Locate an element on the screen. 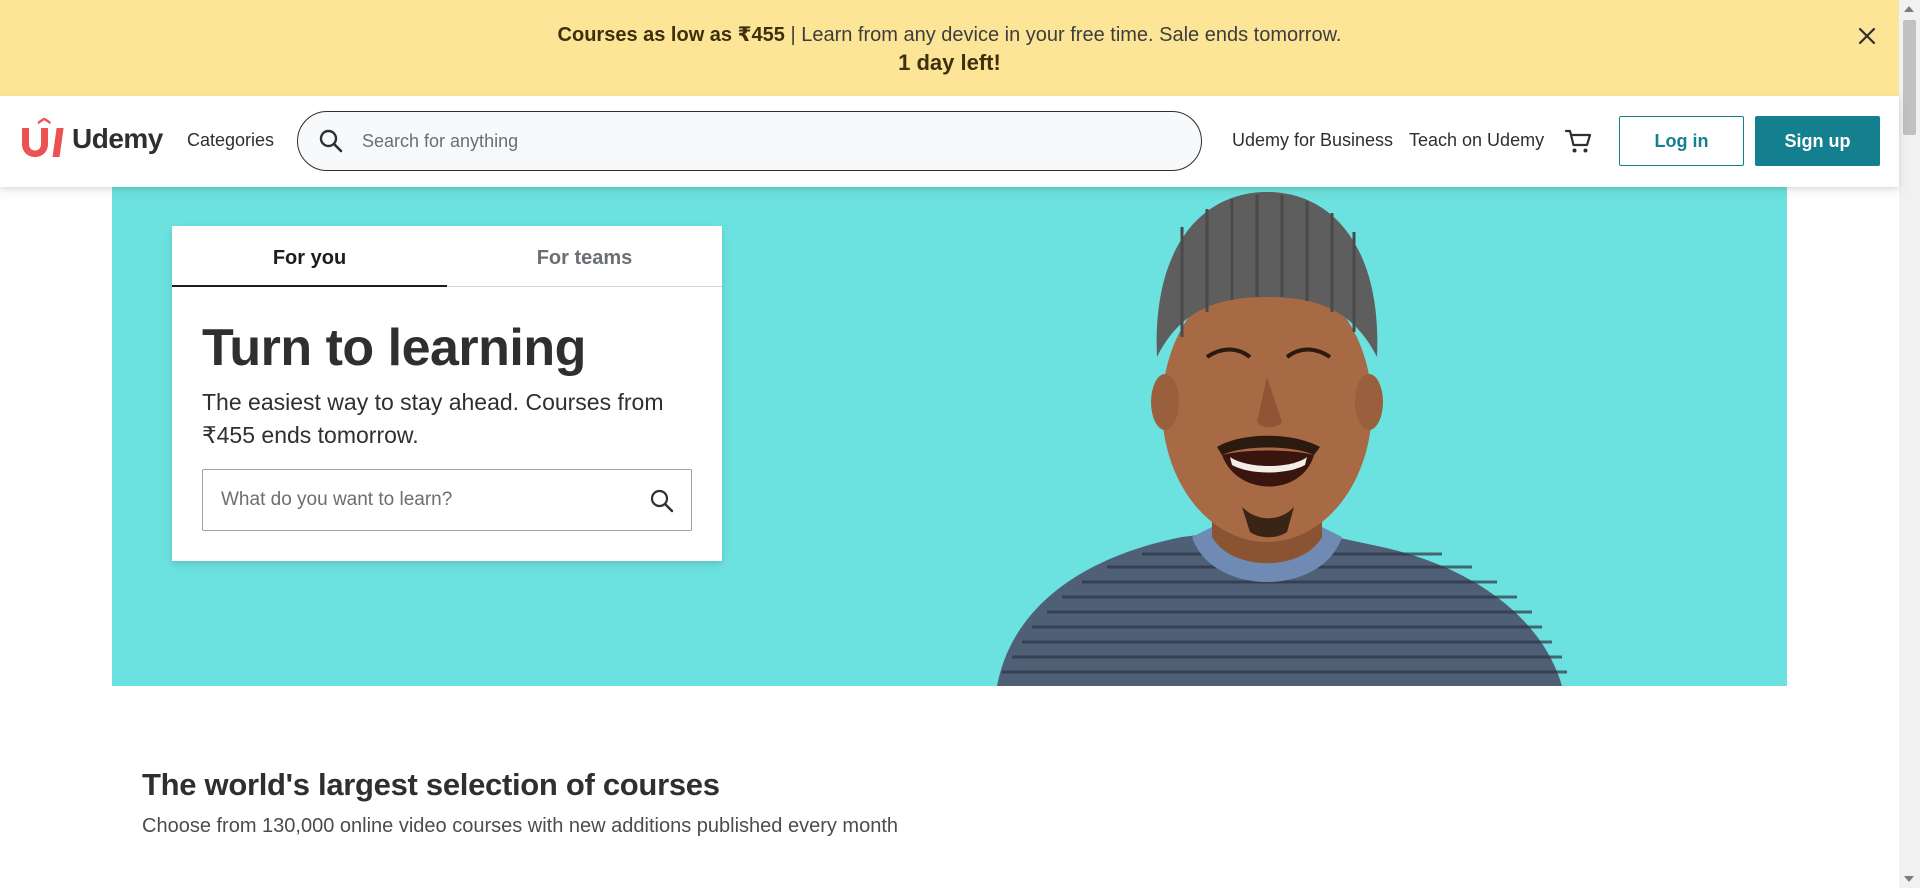 This screenshot has height=888, width=1920. banner-bold-text: Courses as low as ₹455 is located at coordinates (671, 35).